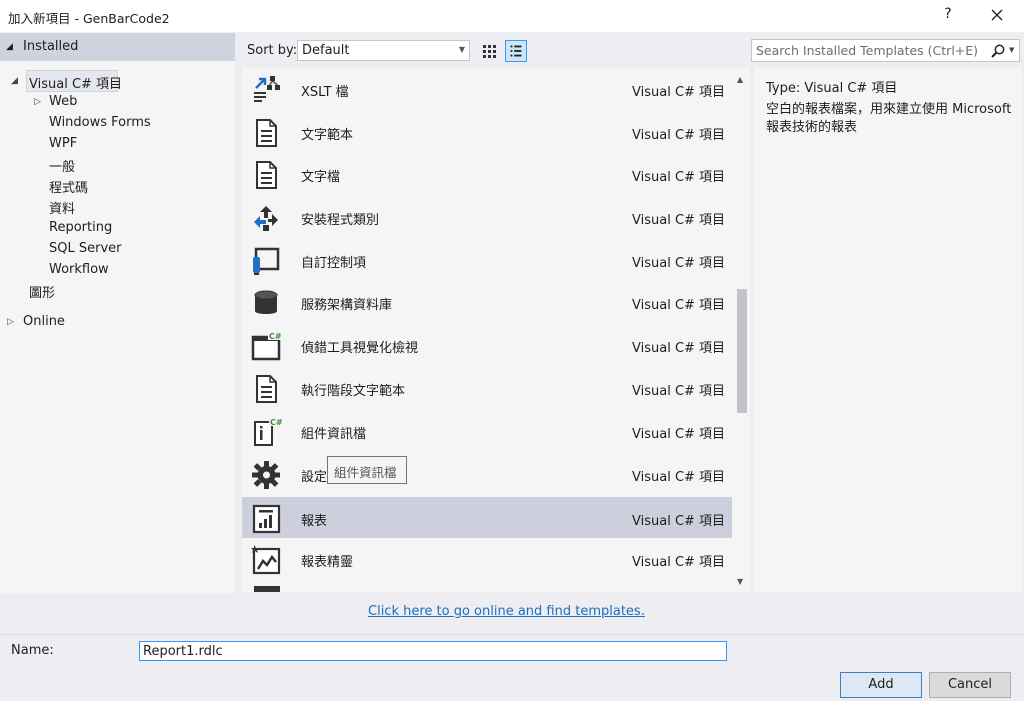 Image resolution: width=1024 pixels, height=701 pixels. What do you see at coordinates (334, 263) in the screenshot?
I see `template-name: 自訂控制項` at bounding box center [334, 263].